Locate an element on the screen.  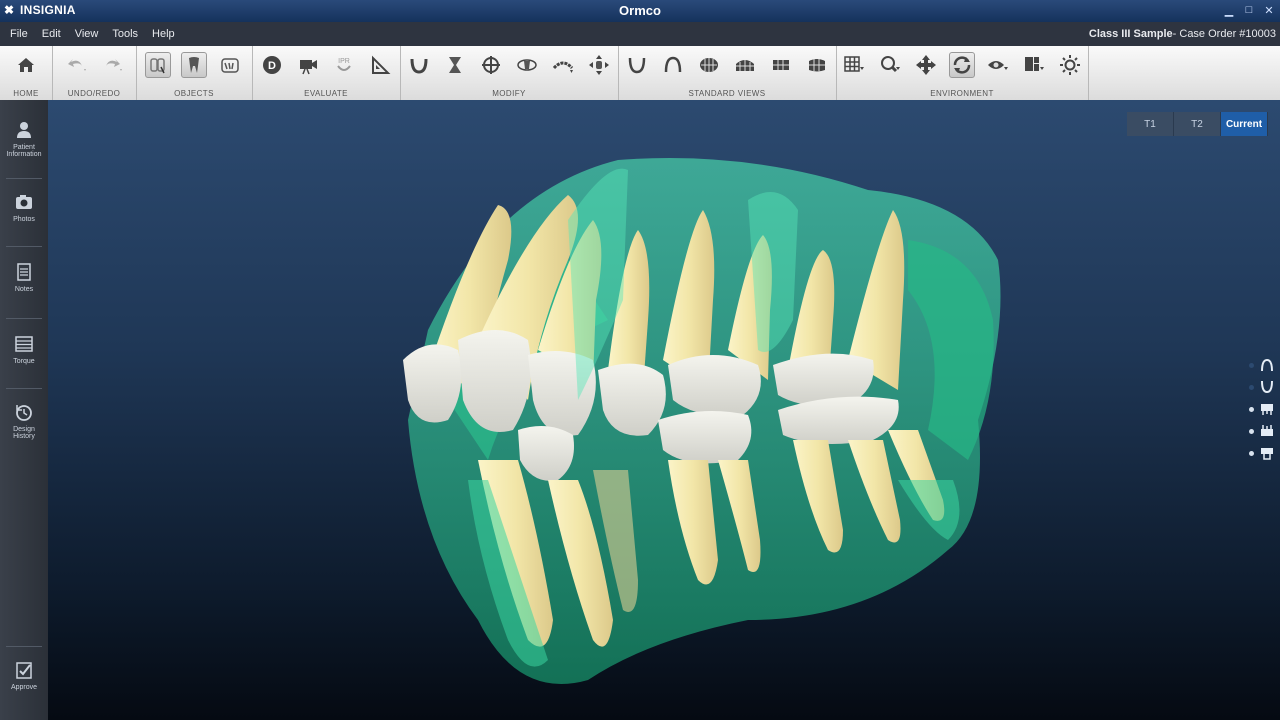
menu-file: File is located at coordinates (19, 34).